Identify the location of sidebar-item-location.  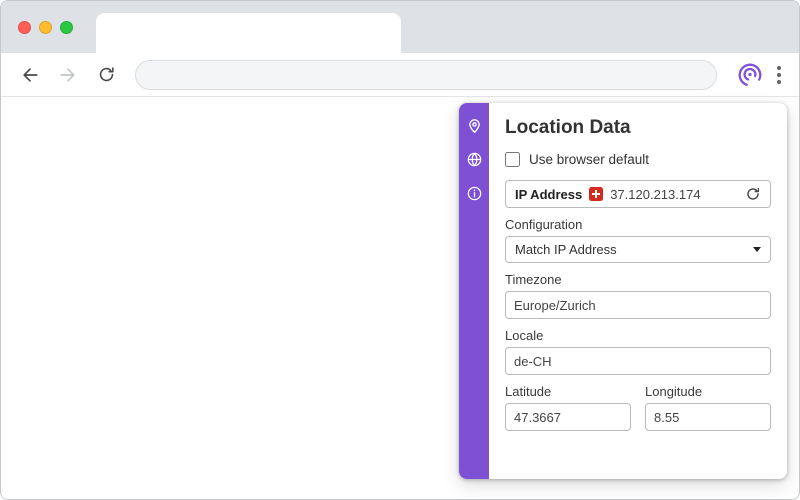
(474, 125).